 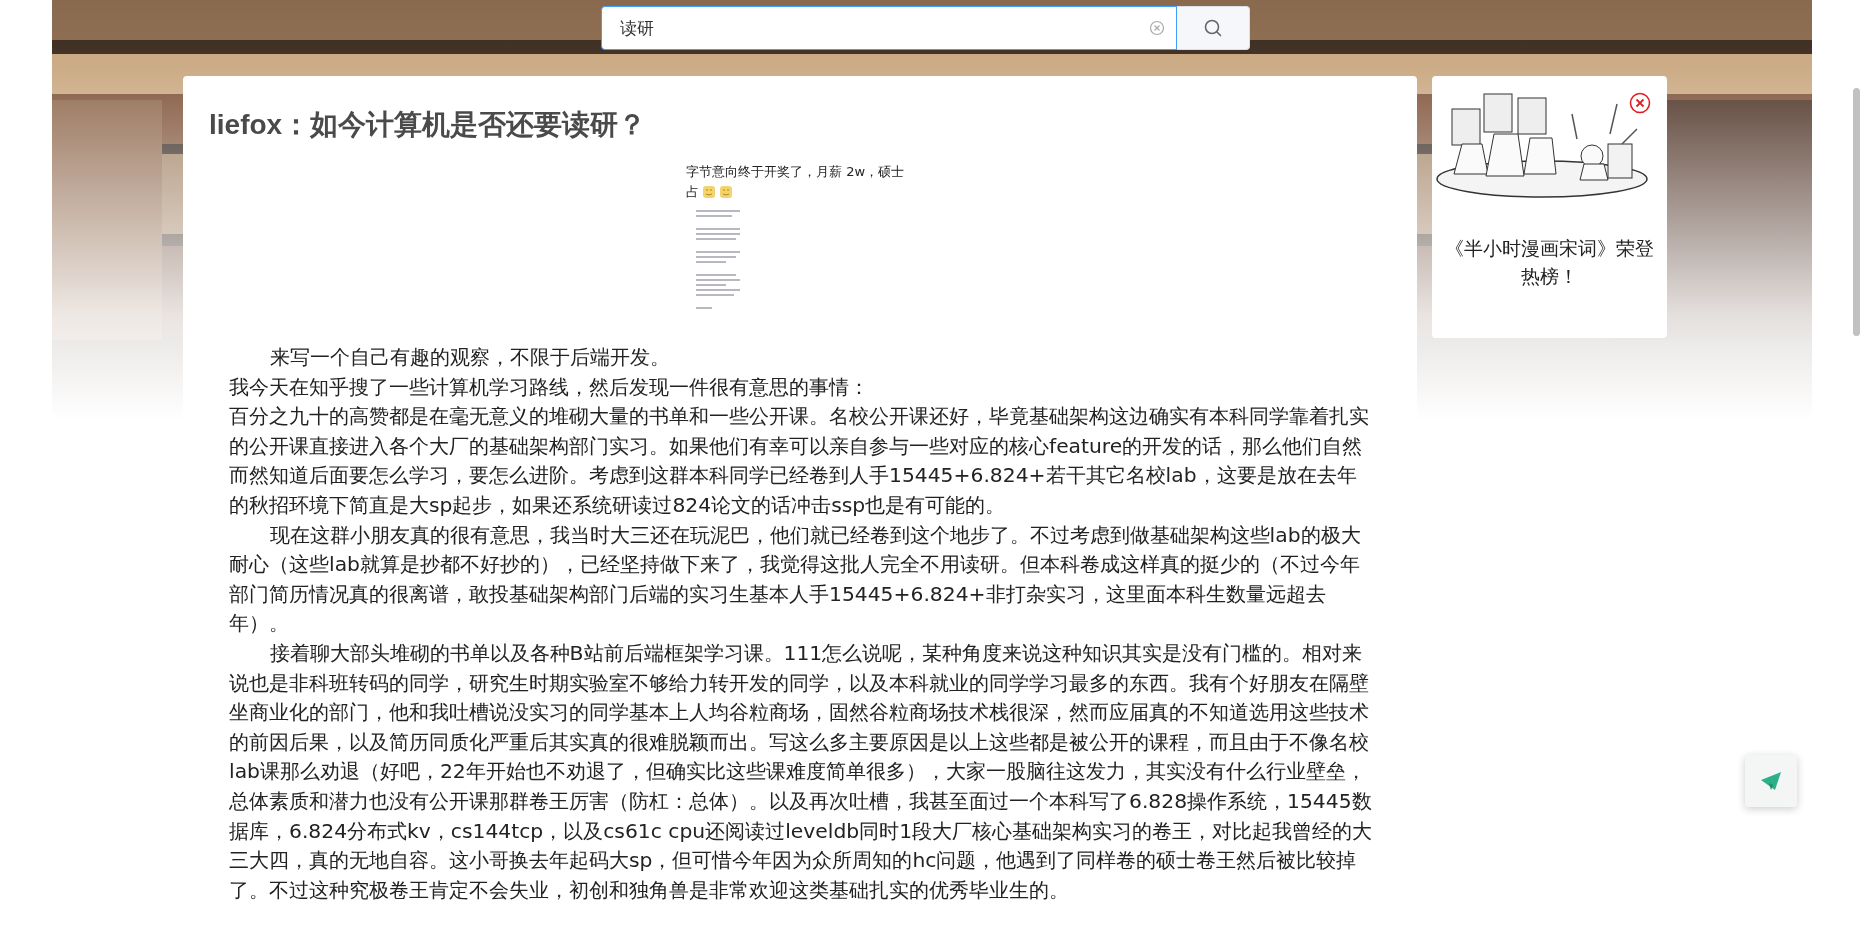 I want to click on paper-plane-icon, so click(x=1771, y=781).